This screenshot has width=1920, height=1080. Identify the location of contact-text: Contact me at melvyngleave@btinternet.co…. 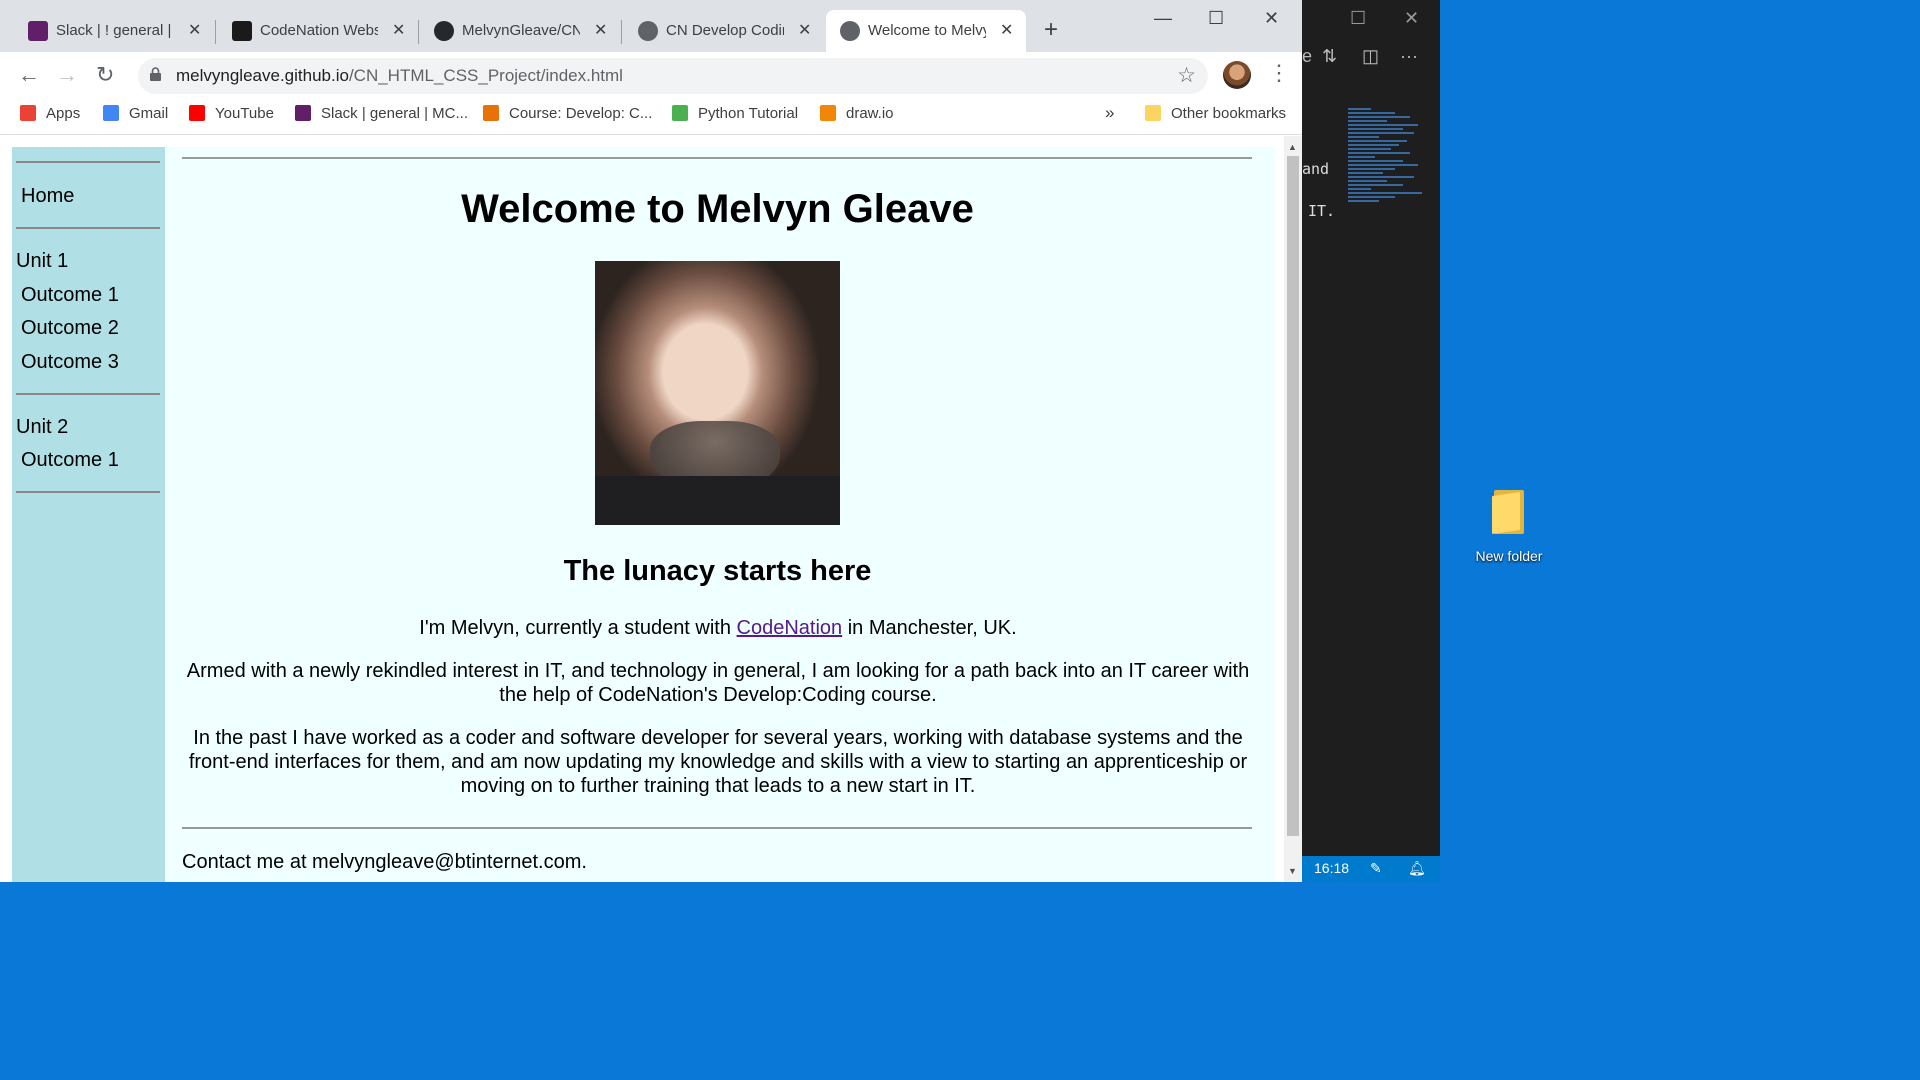
(384, 862).